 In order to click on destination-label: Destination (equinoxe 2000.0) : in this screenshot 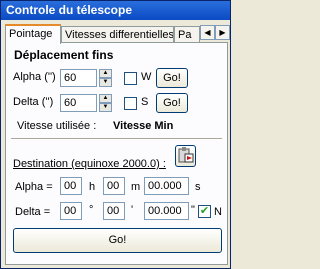, I will do `click(89, 164)`.